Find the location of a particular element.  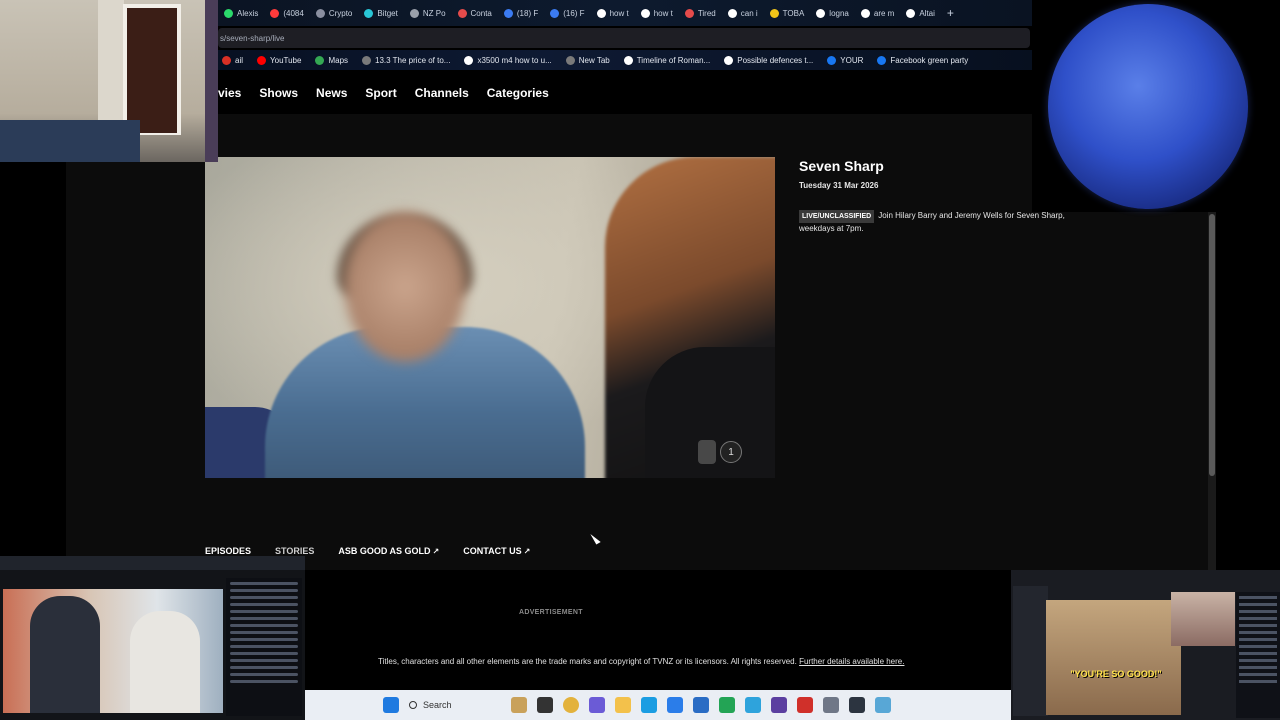

browser-tab: Tired is located at coordinates (700, 13).